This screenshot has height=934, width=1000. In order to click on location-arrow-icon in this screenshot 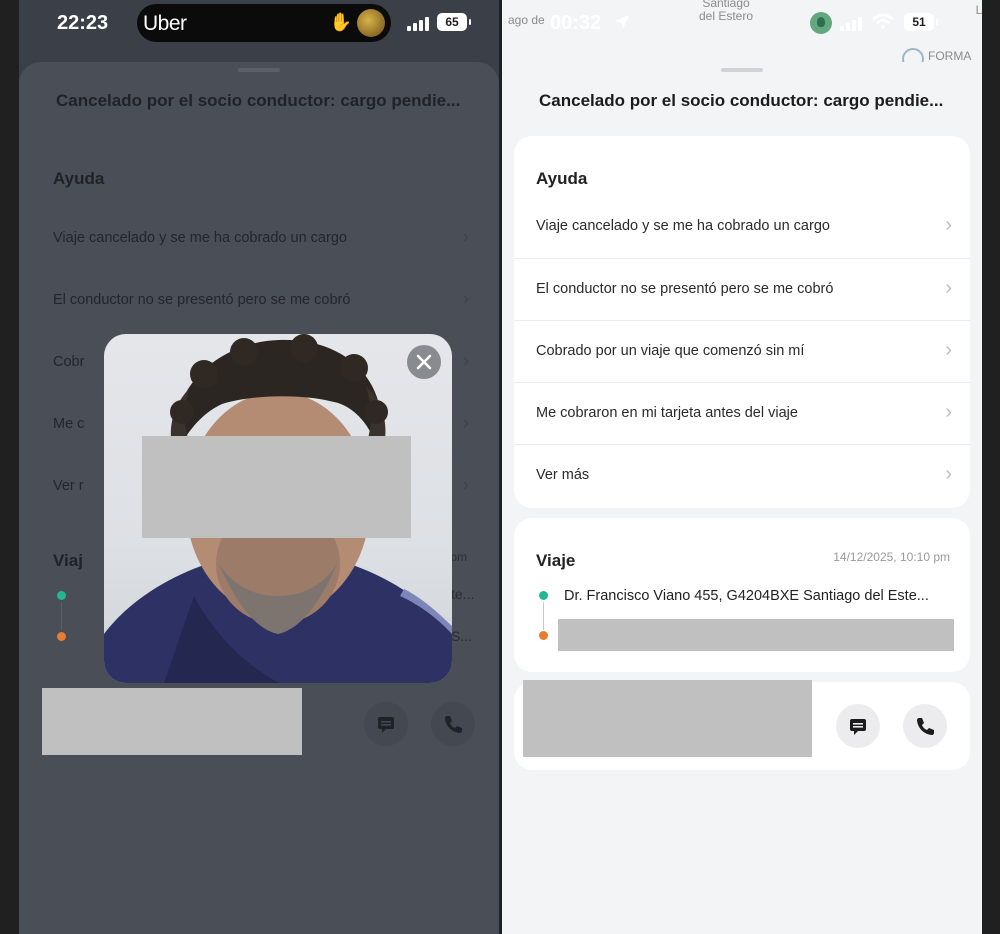, I will do `click(622, 22)`.